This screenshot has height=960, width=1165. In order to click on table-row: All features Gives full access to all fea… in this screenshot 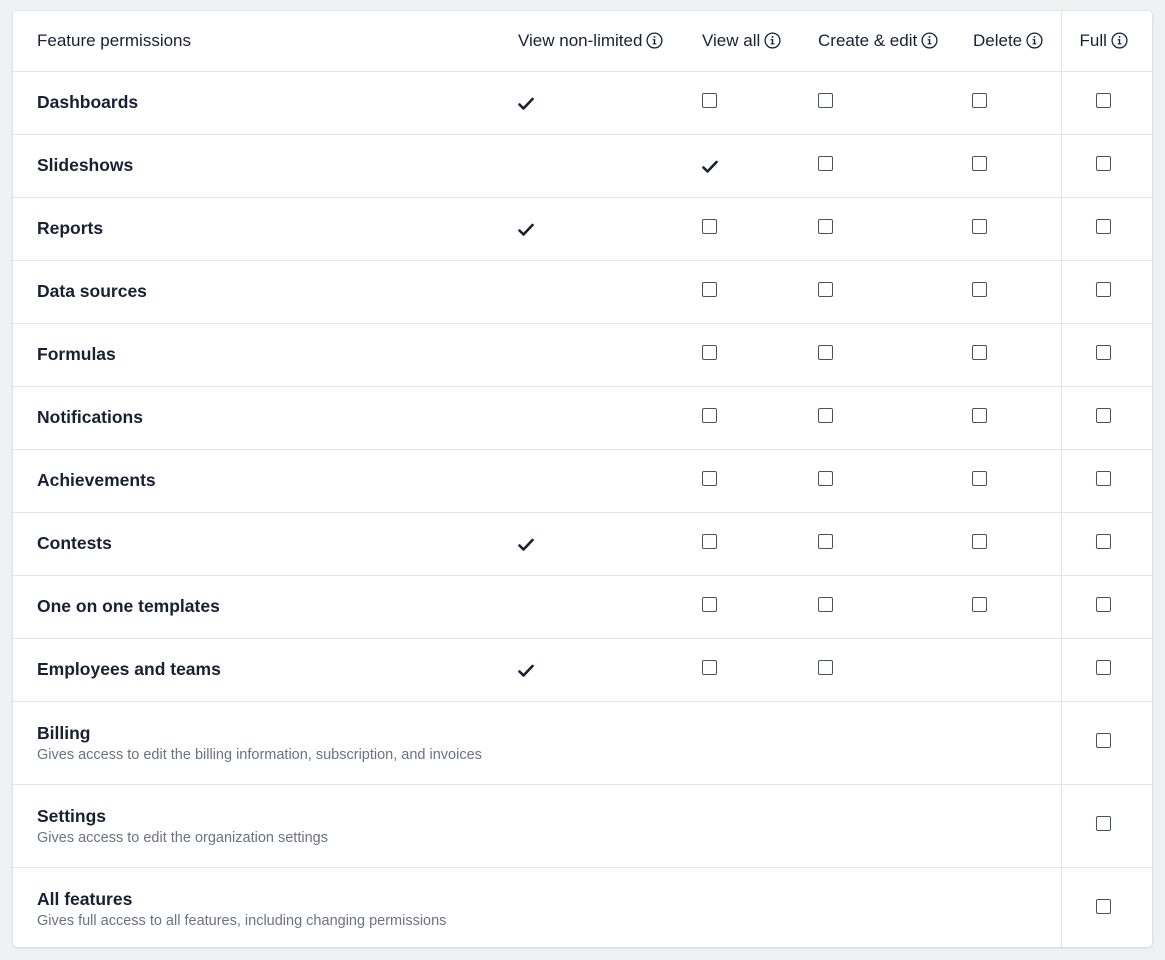, I will do `click(582, 907)`.